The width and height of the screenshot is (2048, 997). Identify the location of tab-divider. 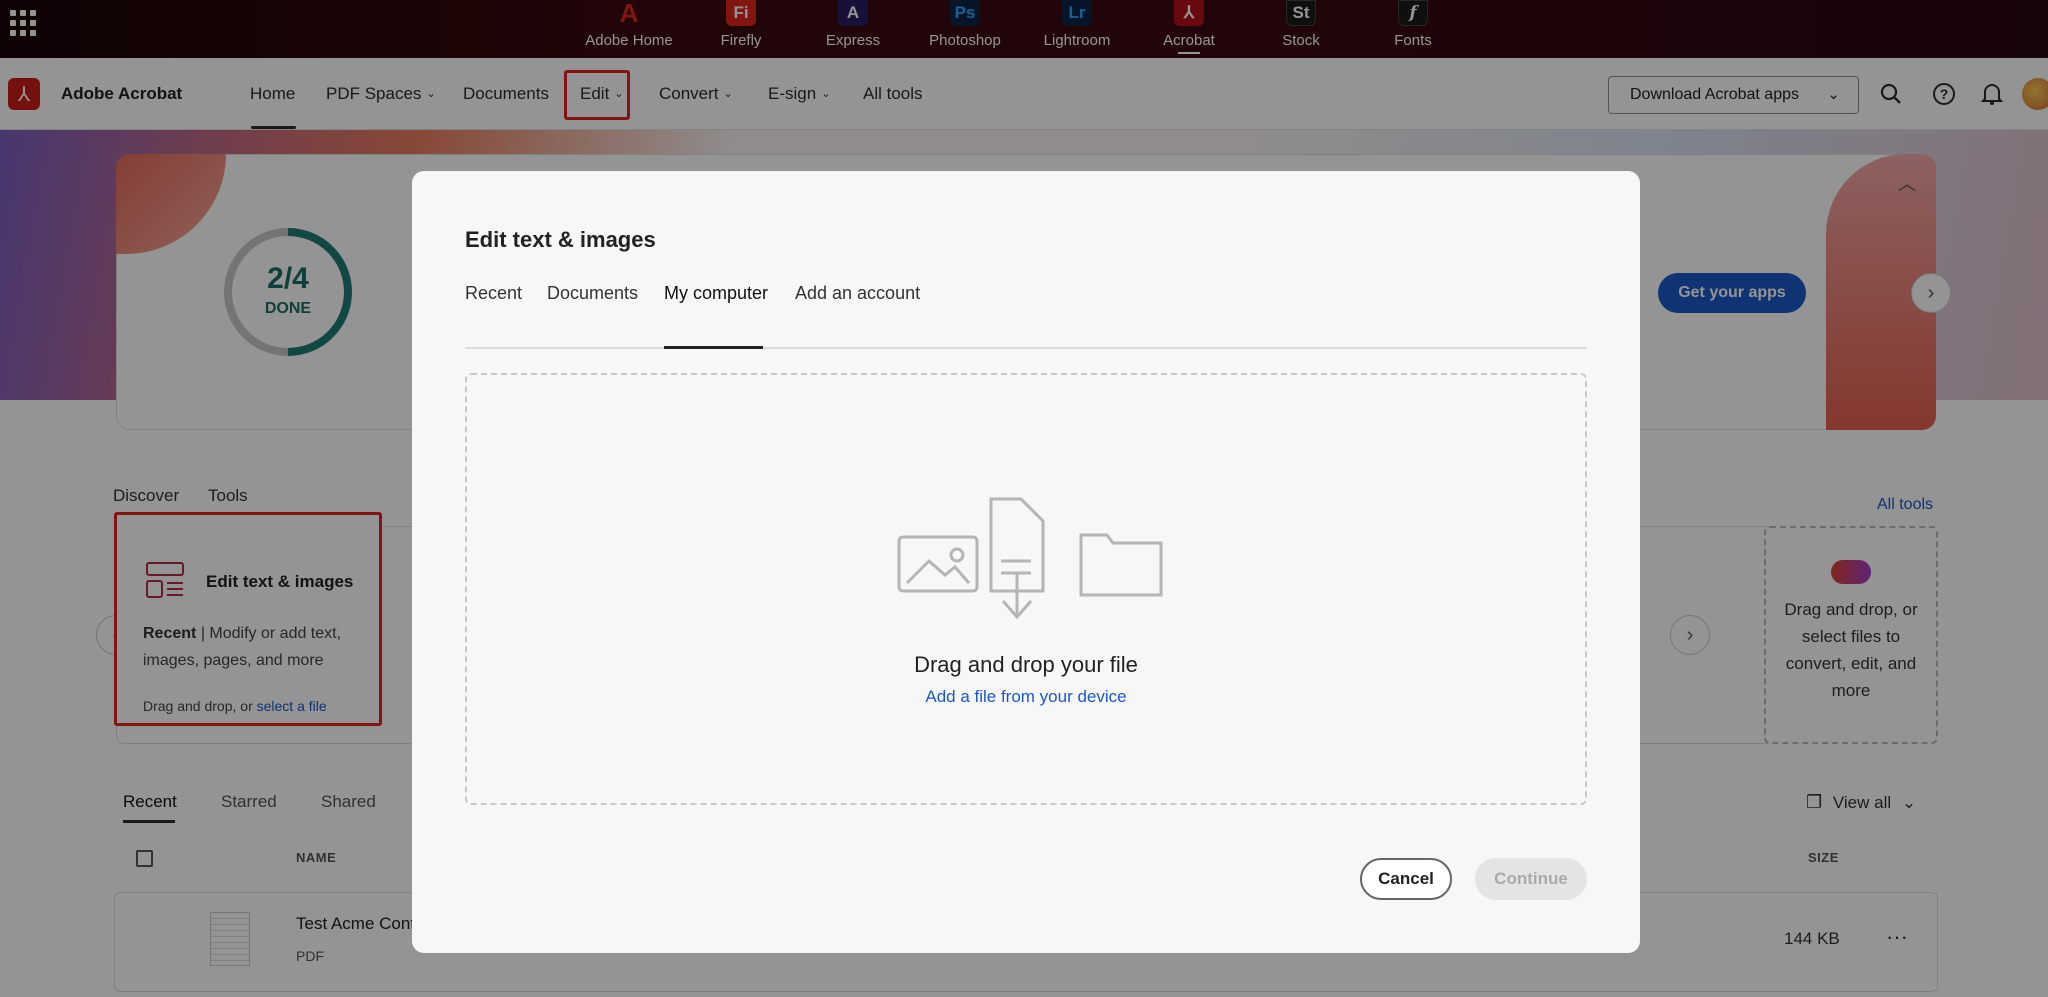
(1026, 348).